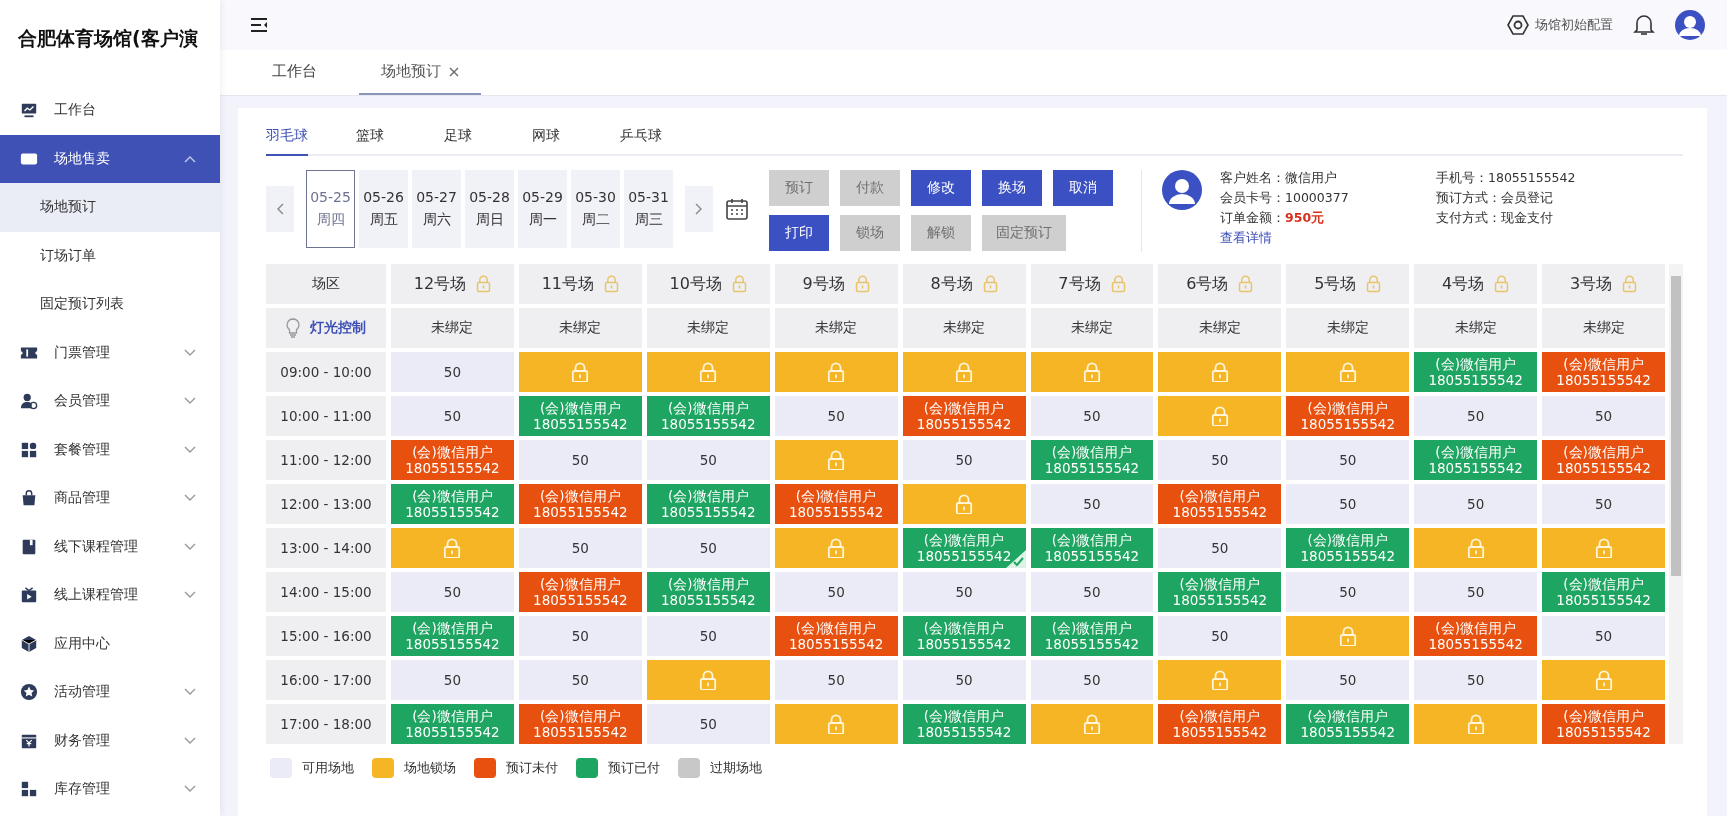 The height and width of the screenshot is (816, 1727). Describe the element at coordinates (400, 137) in the screenshot. I see `sport-tab: 篮球` at that location.